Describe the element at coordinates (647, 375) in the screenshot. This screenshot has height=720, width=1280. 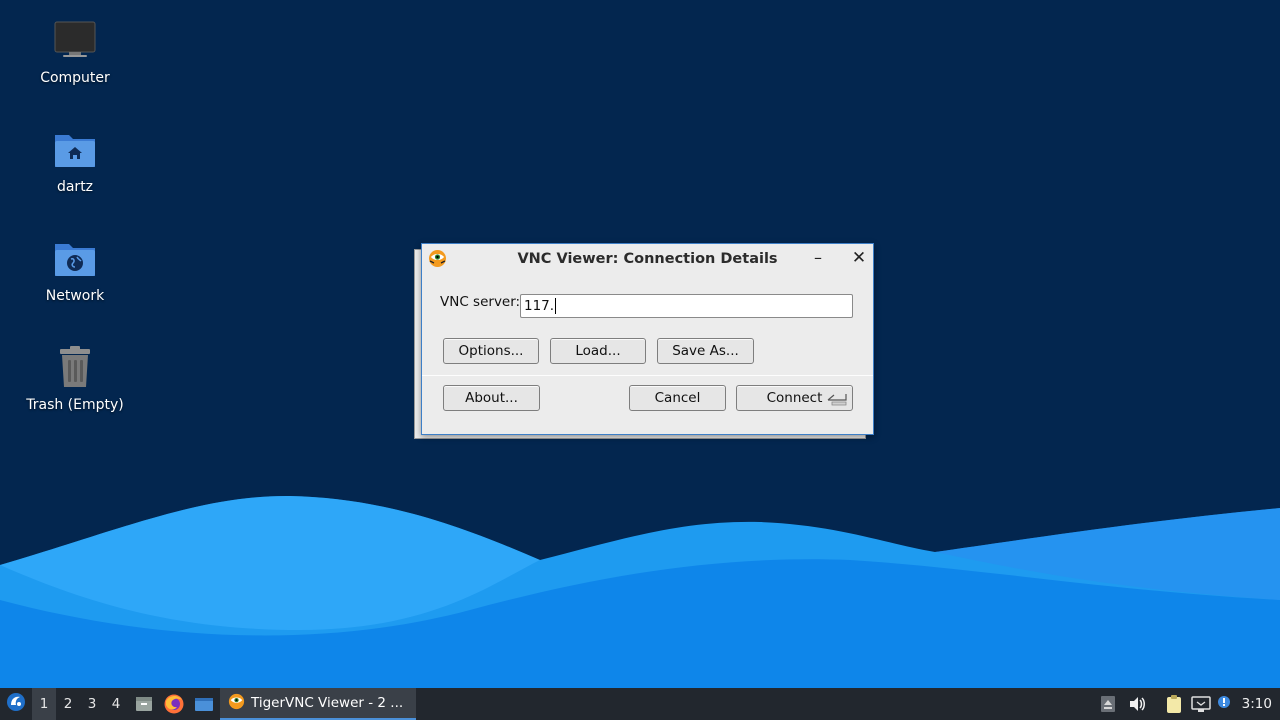
I see `divider` at that location.